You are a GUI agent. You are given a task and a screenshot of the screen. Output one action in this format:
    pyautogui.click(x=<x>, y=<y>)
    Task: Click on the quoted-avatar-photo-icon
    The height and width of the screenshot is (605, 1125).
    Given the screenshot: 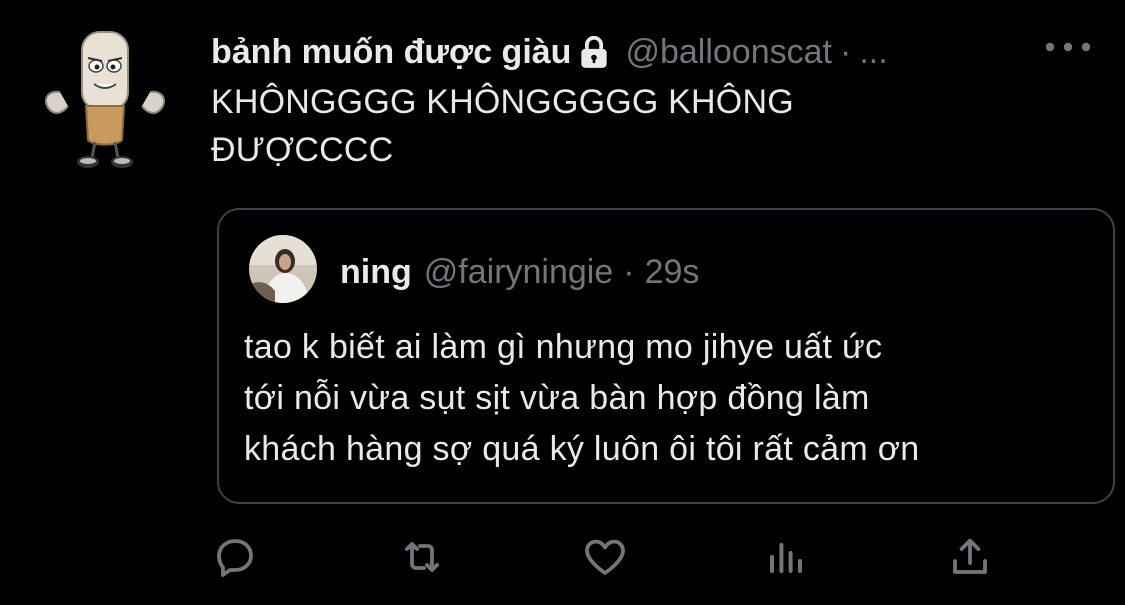 What is the action you would take?
    pyautogui.click(x=283, y=269)
    